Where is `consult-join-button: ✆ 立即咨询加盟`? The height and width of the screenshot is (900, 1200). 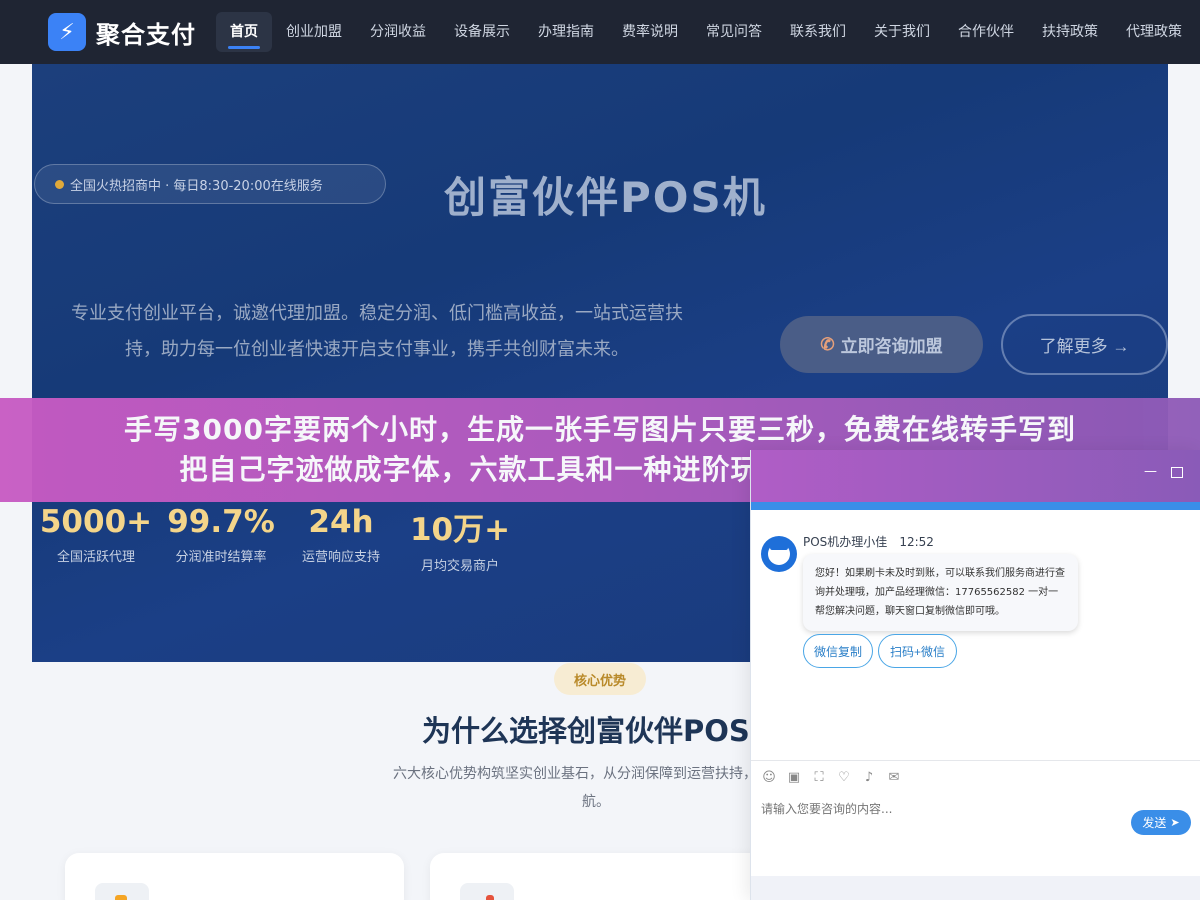 consult-join-button: ✆ 立即咨询加盟 is located at coordinates (881, 344).